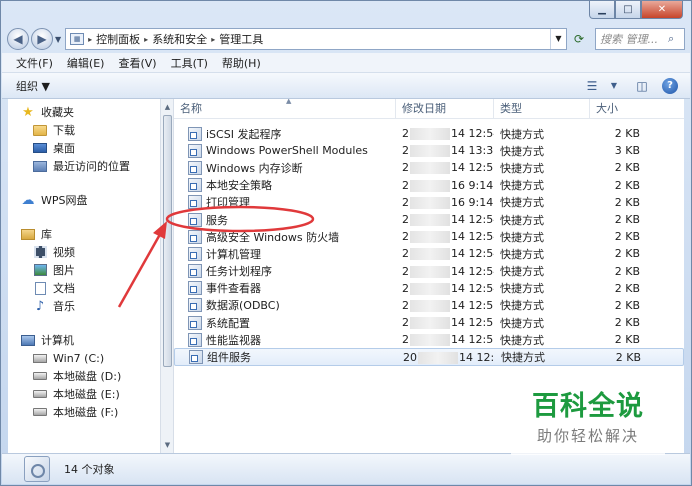  I want to click on forward-button: ▶, so click(42, 39).